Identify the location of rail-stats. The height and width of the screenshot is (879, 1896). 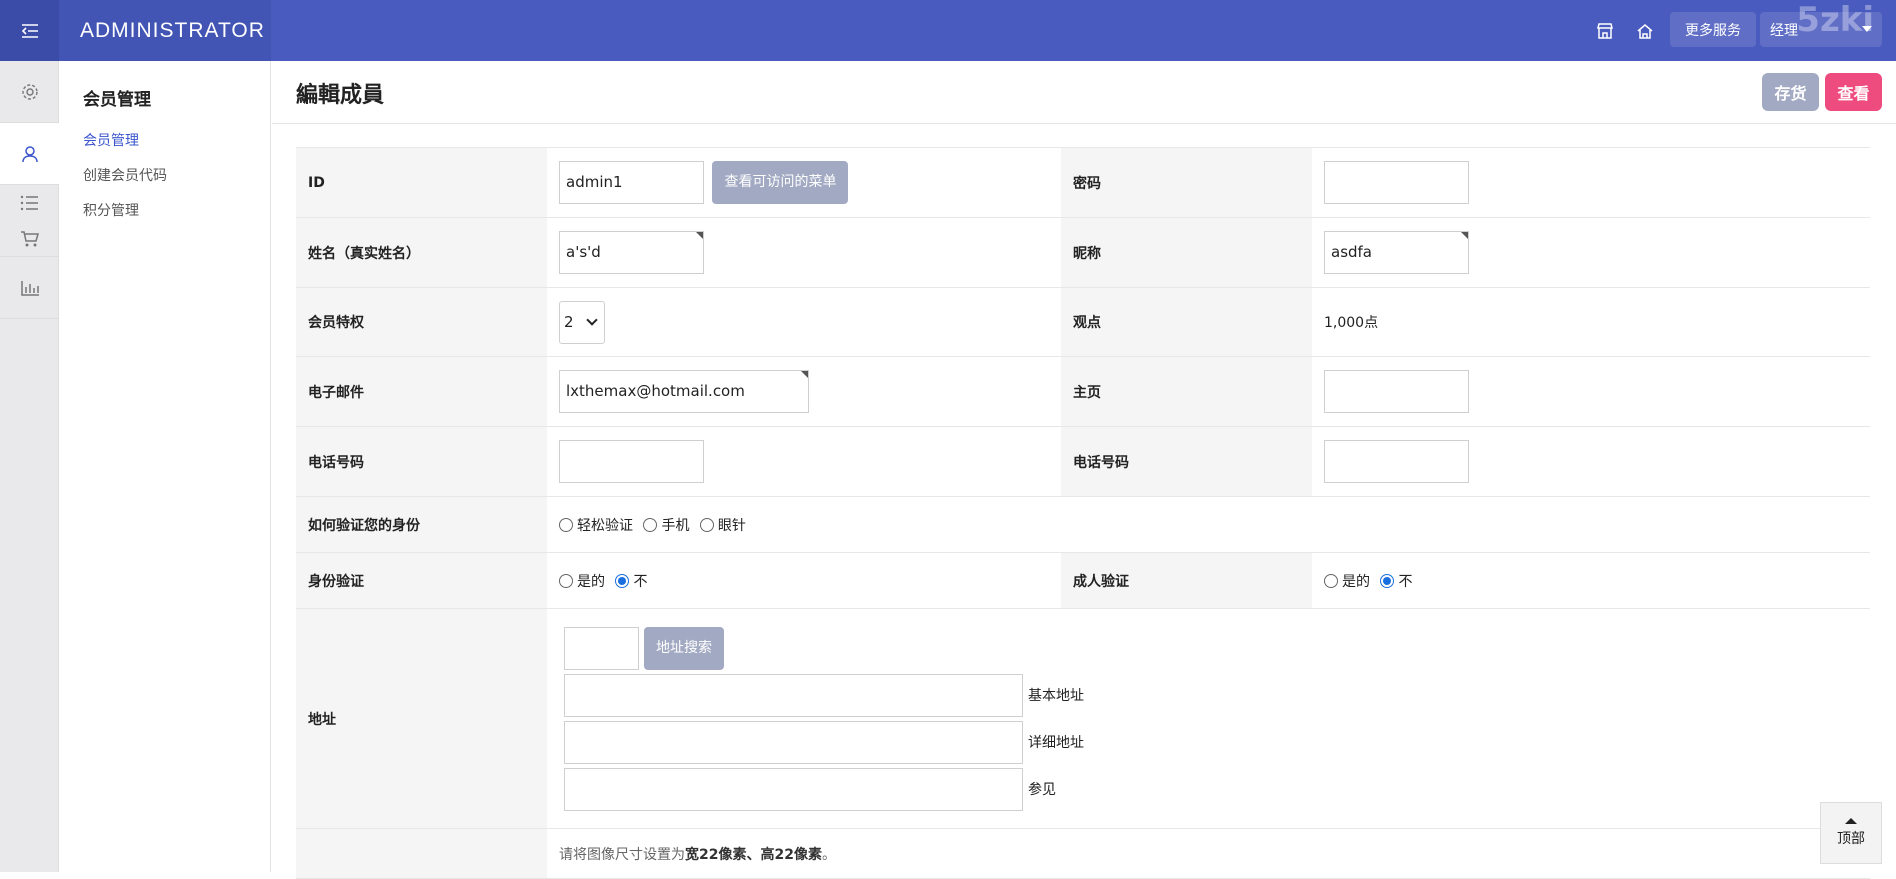
(29, 288).